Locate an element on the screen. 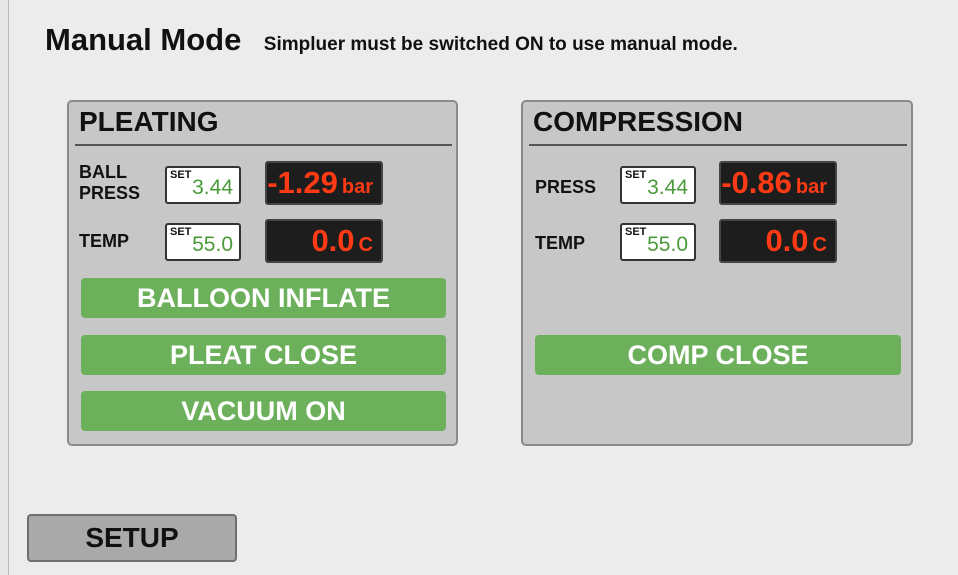 The image size is (958, 575). compression-press-unit: bar is located at coordinates (811, 187).